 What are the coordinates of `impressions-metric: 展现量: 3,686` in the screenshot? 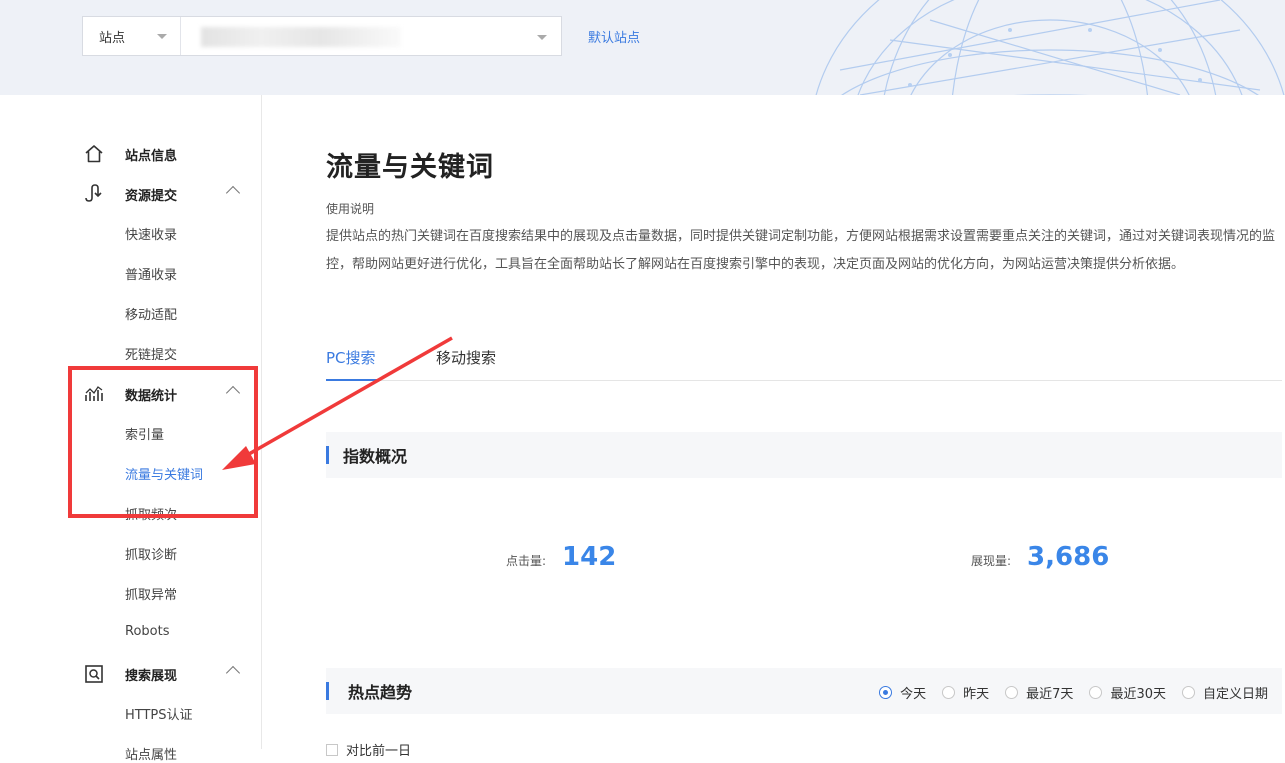 It's located at (1040, 557).